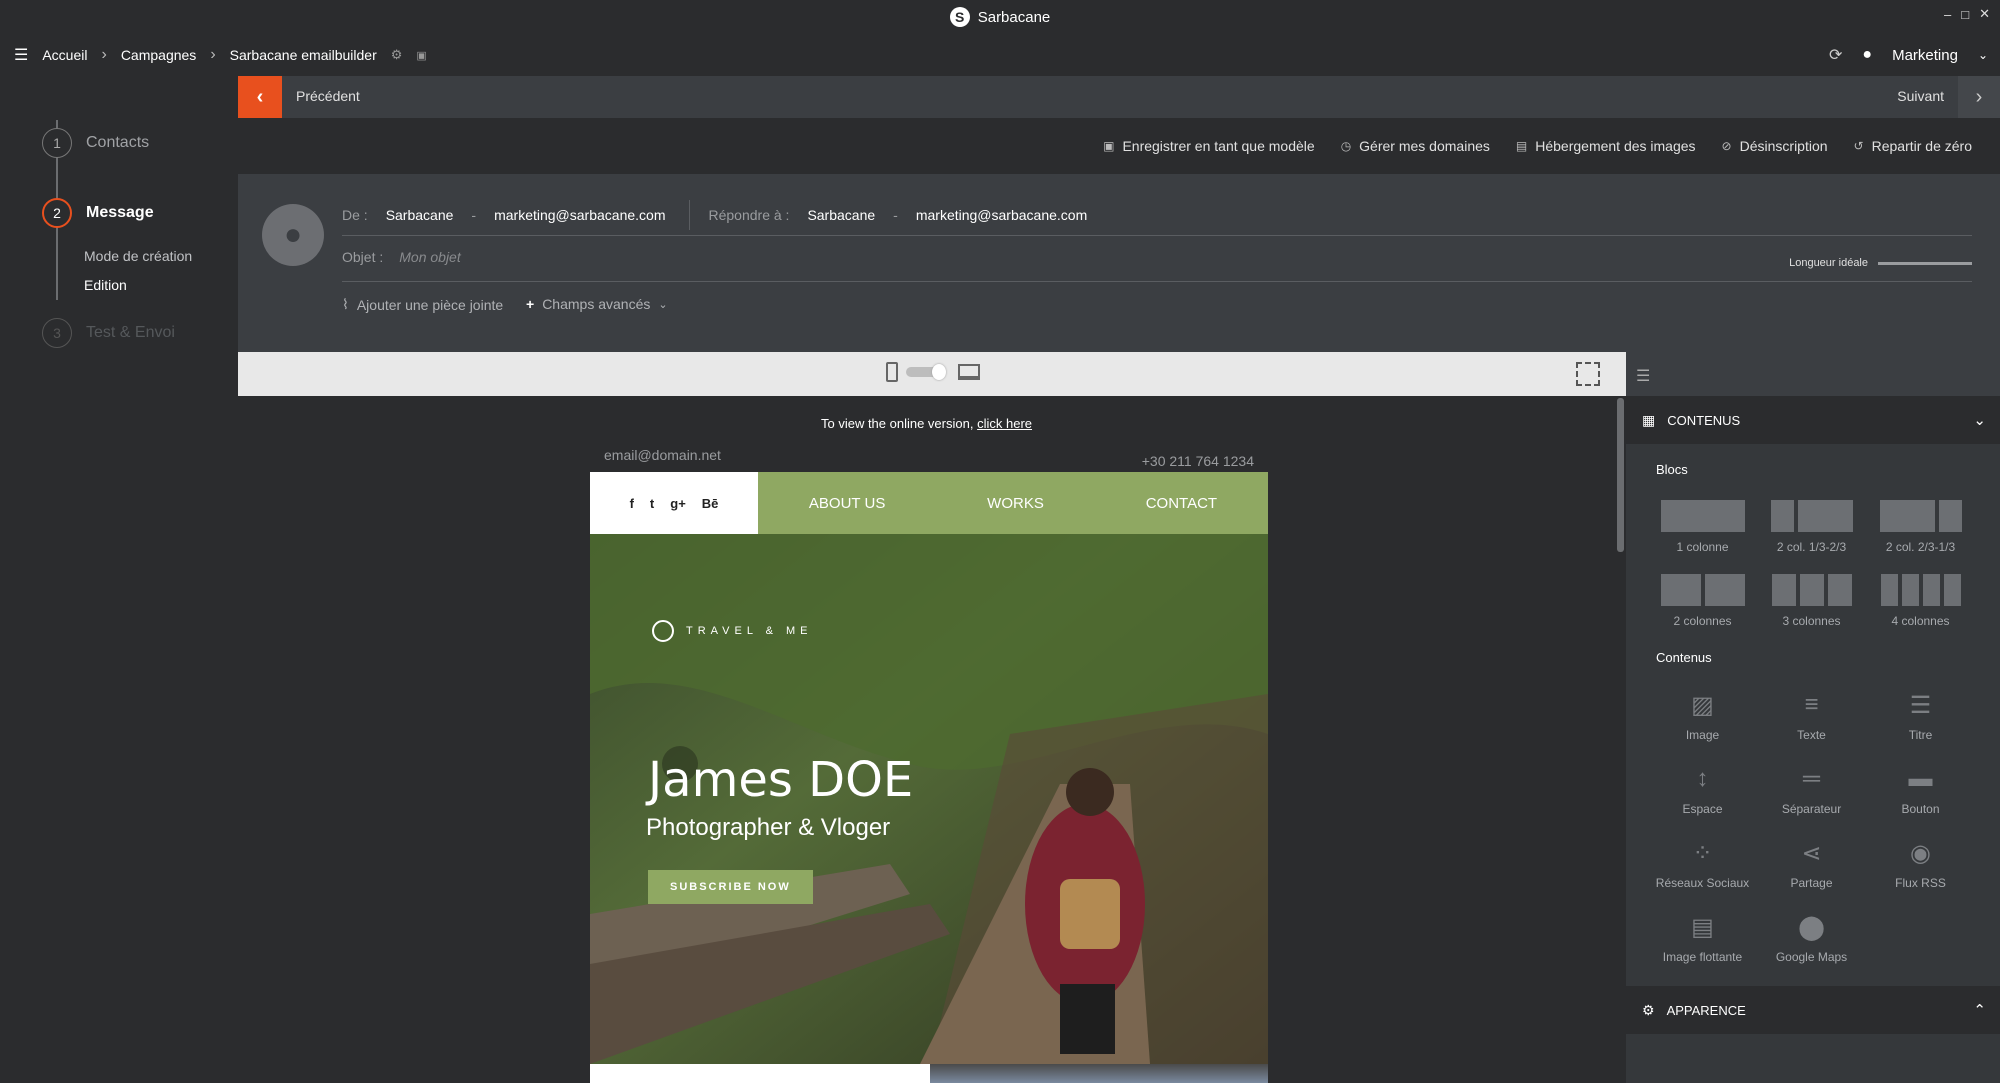 The width and height of the screenshot is (2000, 1083). I want to click on email-address: email@domain.net, so click(662, 455).